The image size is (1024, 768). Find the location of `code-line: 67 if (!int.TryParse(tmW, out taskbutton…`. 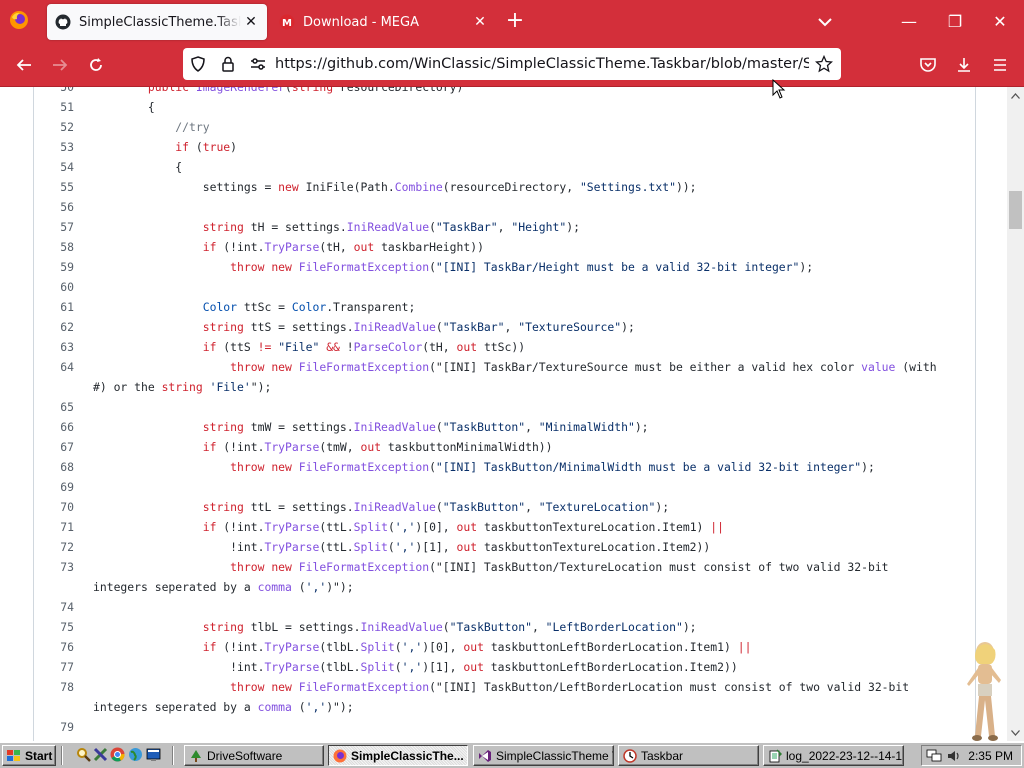

code-line: 67 if (!int.TryParse(tmW, out taskbutton… is located at coordinates (504, 447).